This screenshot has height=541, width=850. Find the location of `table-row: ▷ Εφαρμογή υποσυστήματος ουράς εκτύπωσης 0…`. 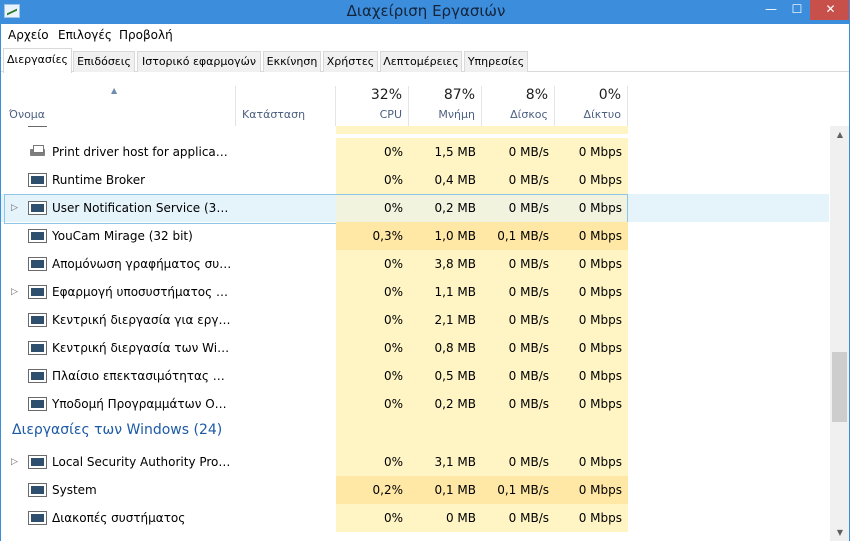

table-row: ▷ Εφαρμογή υποσυστήματος ουράς εκτύπωσης 0… is located at coordinates (415, 292).